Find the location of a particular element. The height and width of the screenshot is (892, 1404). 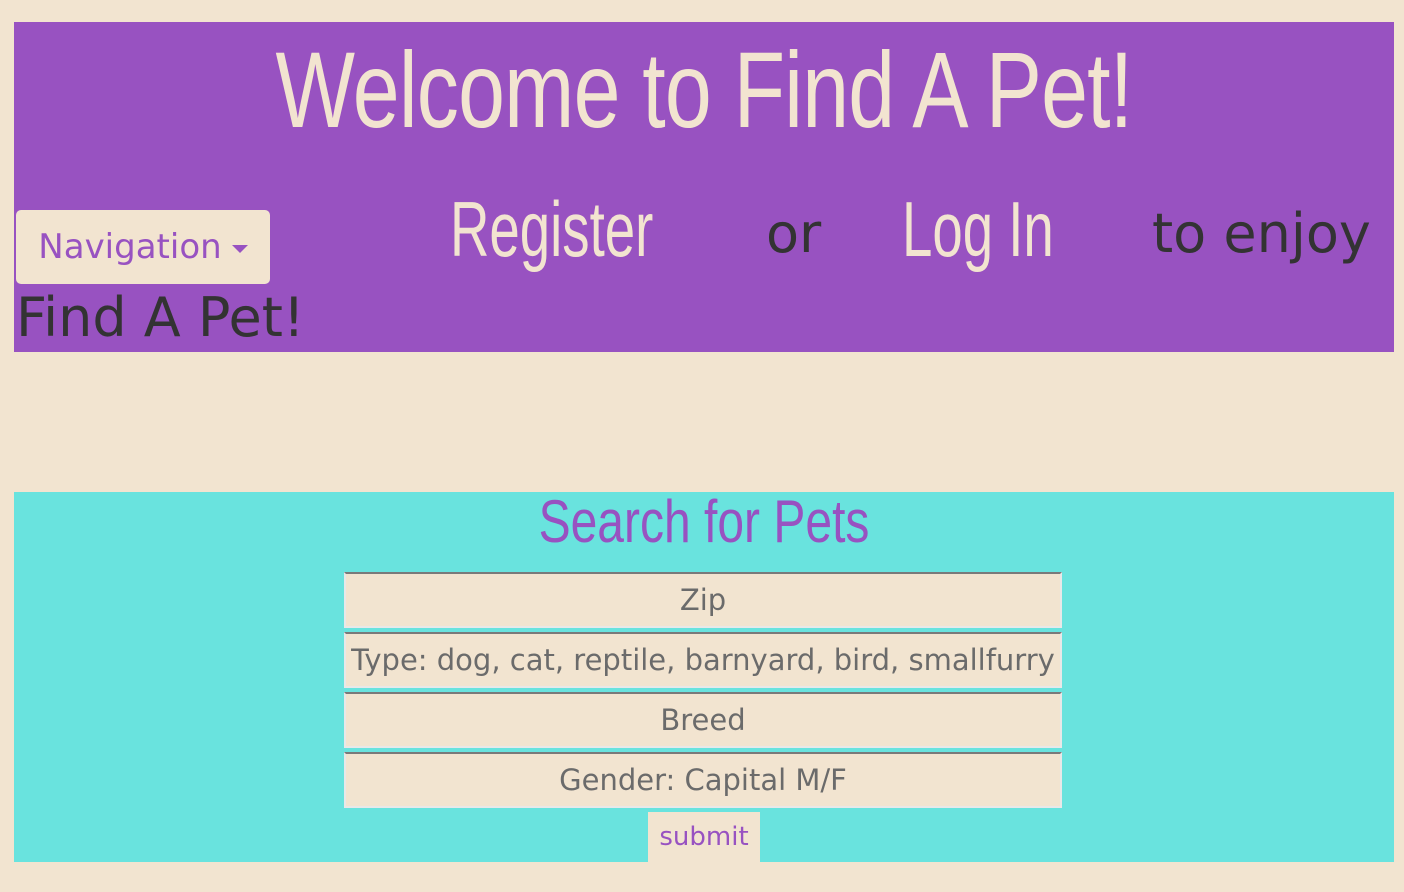

zip-input is located at coordinates (703, 600).